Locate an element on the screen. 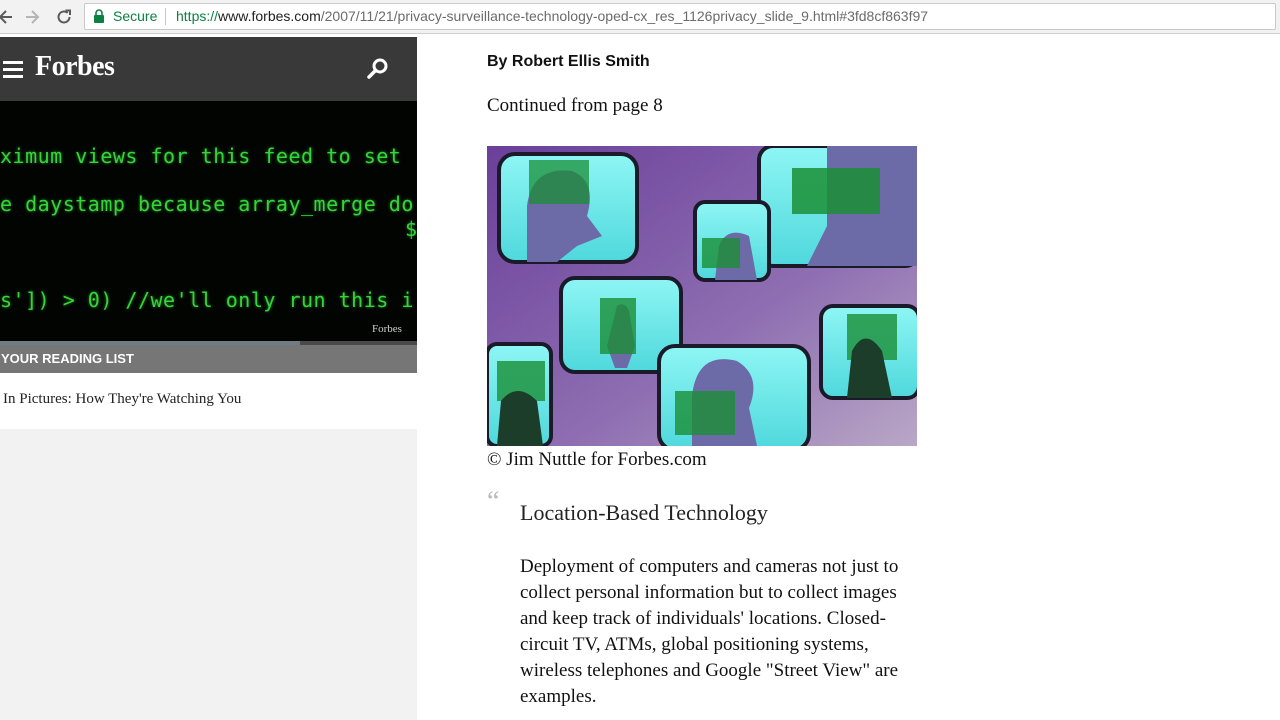 The image size is (1280, 720). search-icon is located at coordinates (378, 69).